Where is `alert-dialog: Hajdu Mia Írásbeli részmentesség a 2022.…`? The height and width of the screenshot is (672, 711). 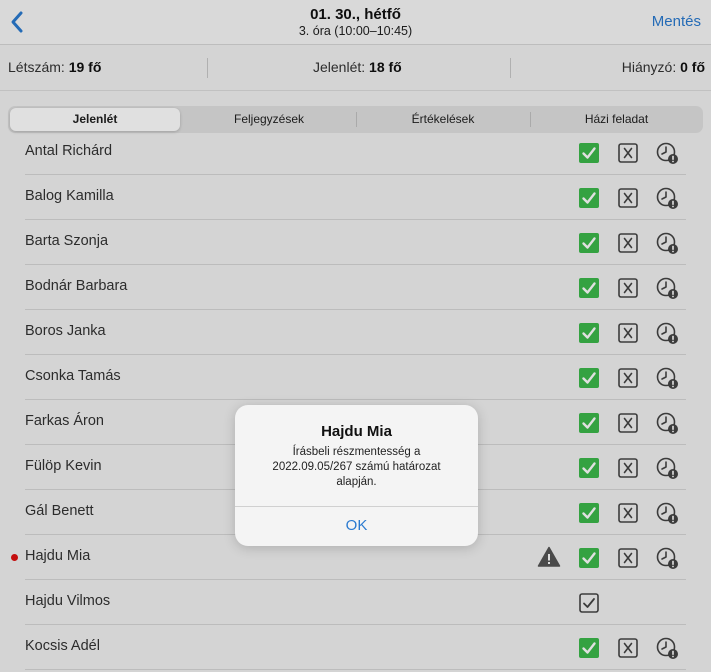 alert-dialog: Hajdu Mia Írásbeli részmentesség a 2022.… is located at coordinates (356, 475).